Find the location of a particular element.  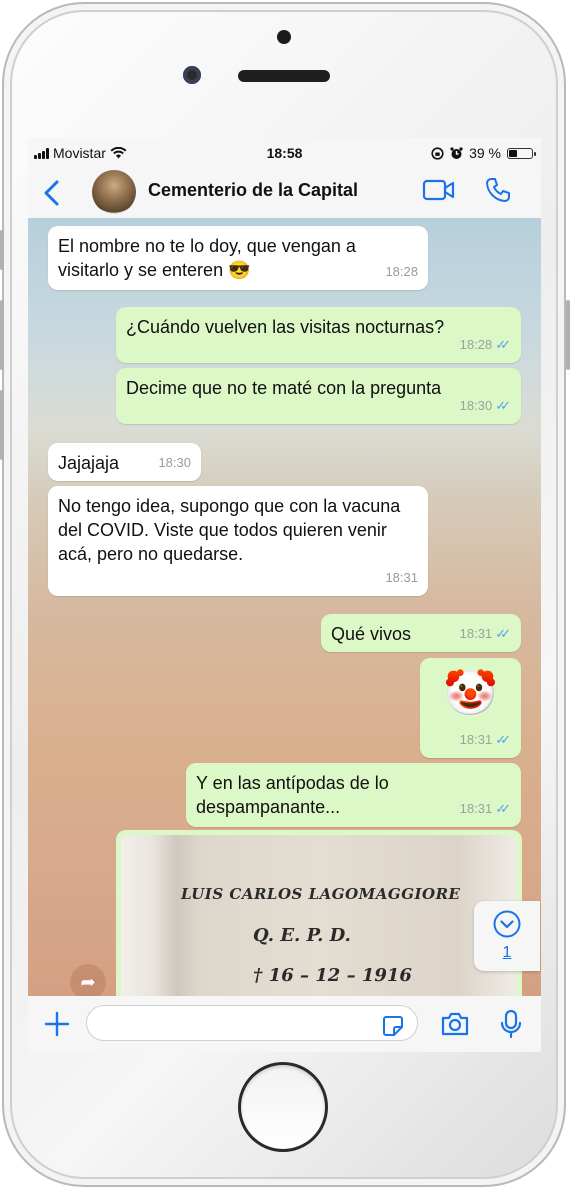

front-camera is located at coordinates (192, 75).